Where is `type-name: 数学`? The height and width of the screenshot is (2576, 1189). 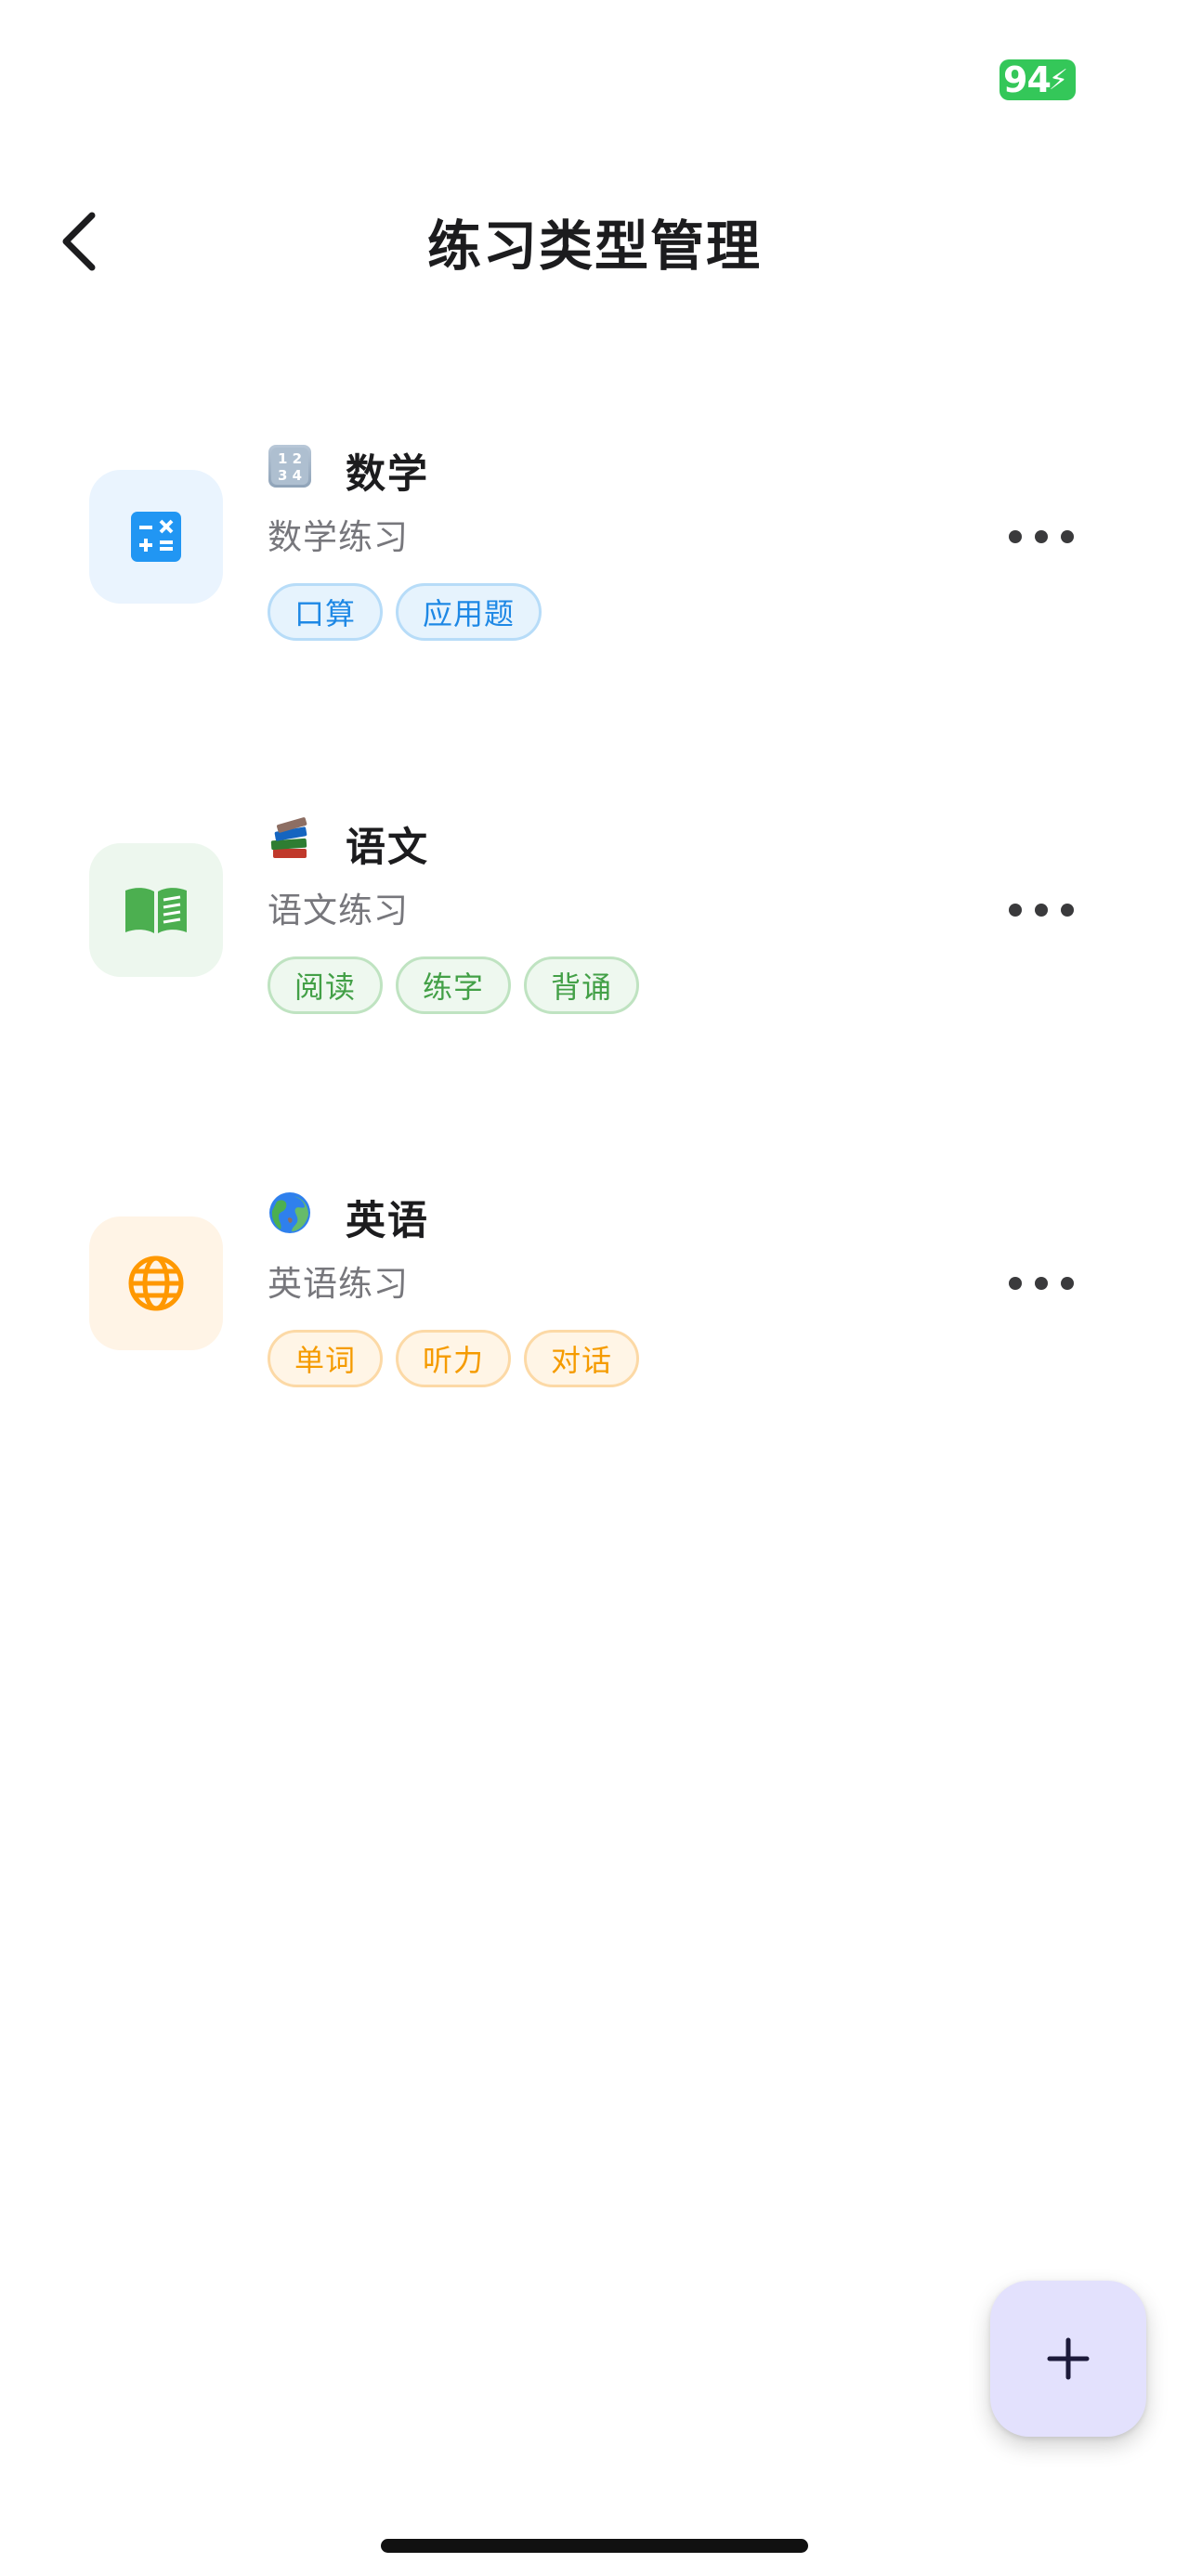
type-name: 数学 is located at coordinates (387, 474).